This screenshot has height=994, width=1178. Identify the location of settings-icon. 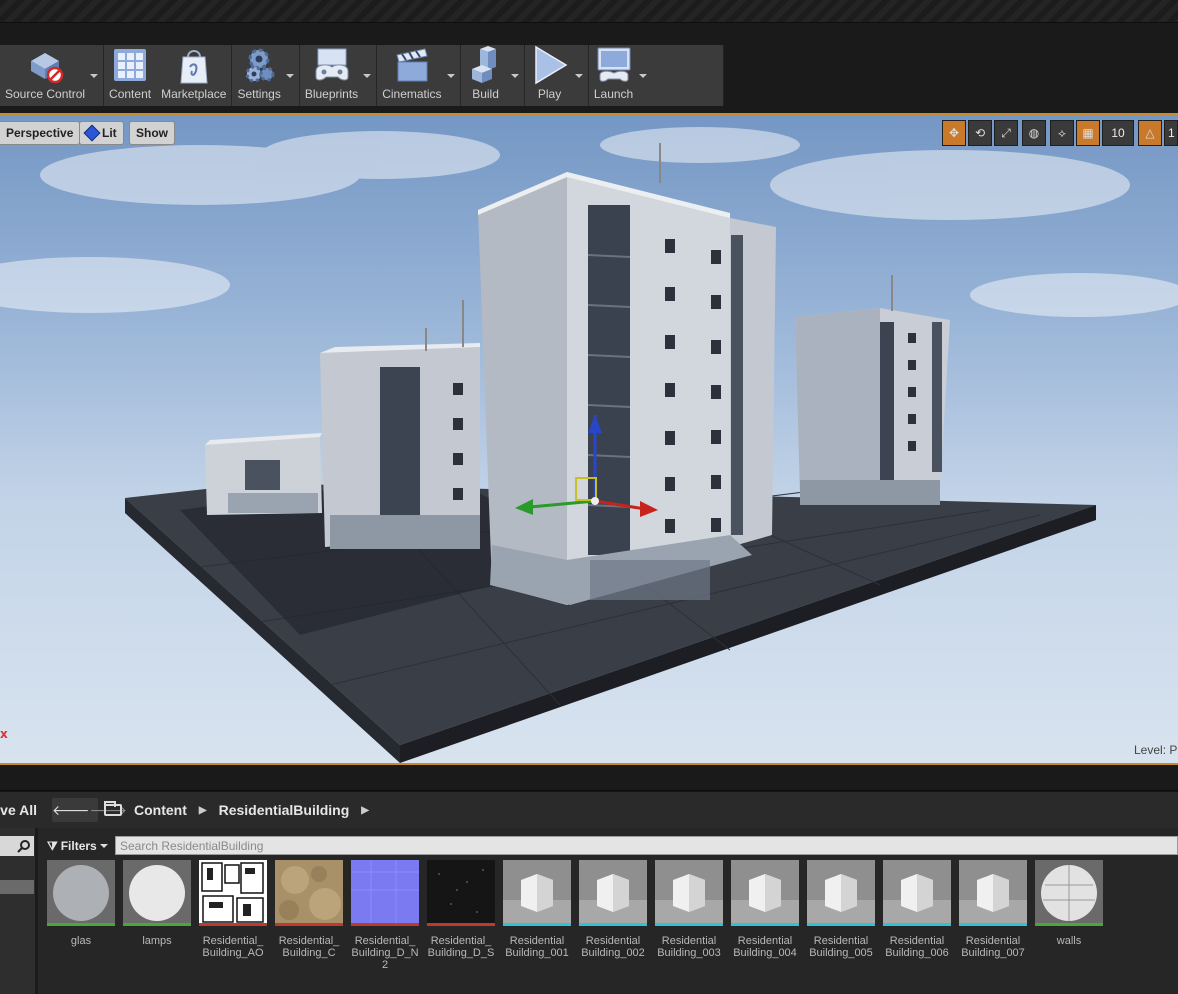
(260, 65).